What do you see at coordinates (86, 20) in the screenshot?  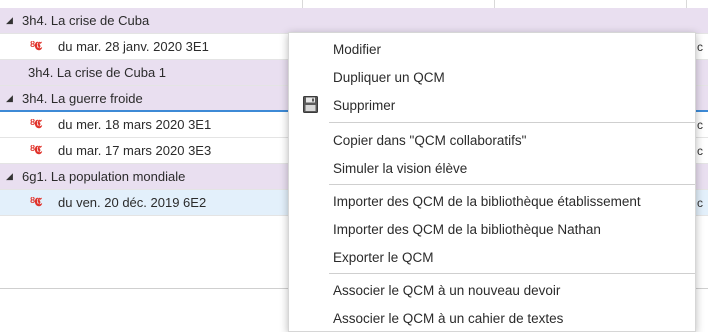 I see `group-label: 3h4. La crise de Cuba` at bounding box center [86, 20].